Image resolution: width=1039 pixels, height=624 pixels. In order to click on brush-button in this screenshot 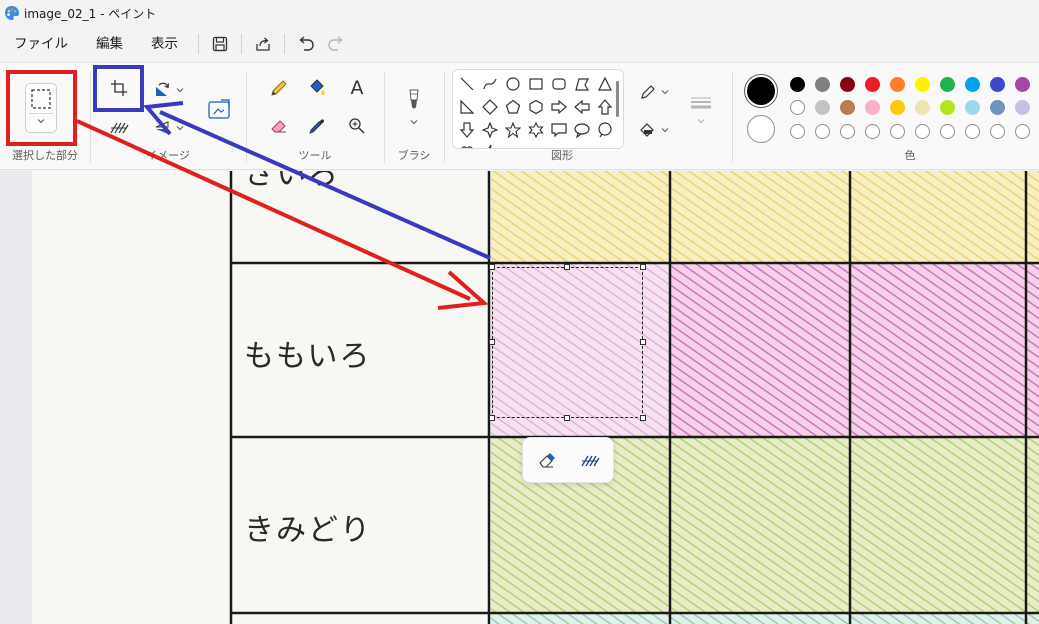, I will do `click(414, 107)`.